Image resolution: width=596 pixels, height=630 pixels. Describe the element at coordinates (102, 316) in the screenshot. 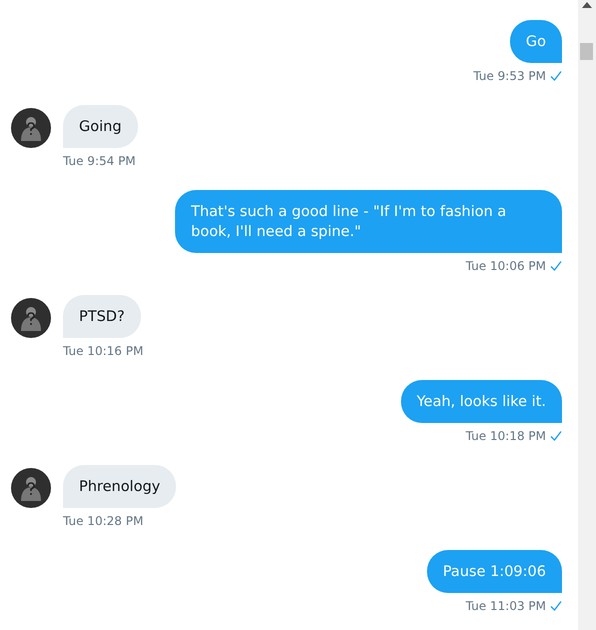

I see `received-message: PTSD?` at that location.